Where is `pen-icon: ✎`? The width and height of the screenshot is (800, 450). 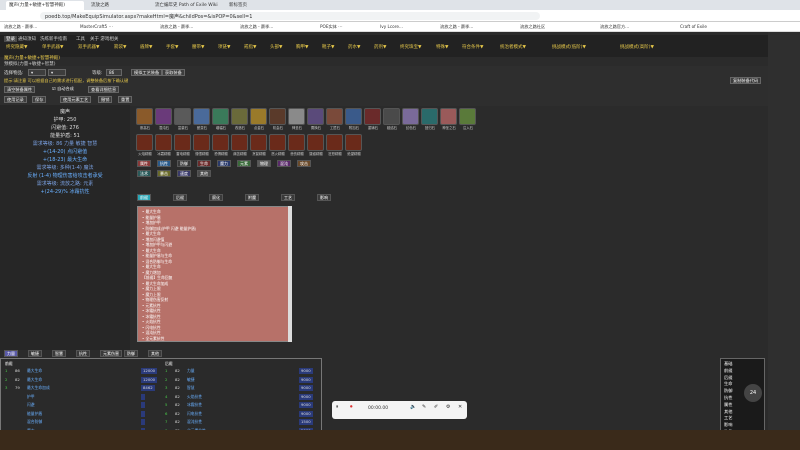 pen-icon: ✎ is located at coordinates (424, 407).